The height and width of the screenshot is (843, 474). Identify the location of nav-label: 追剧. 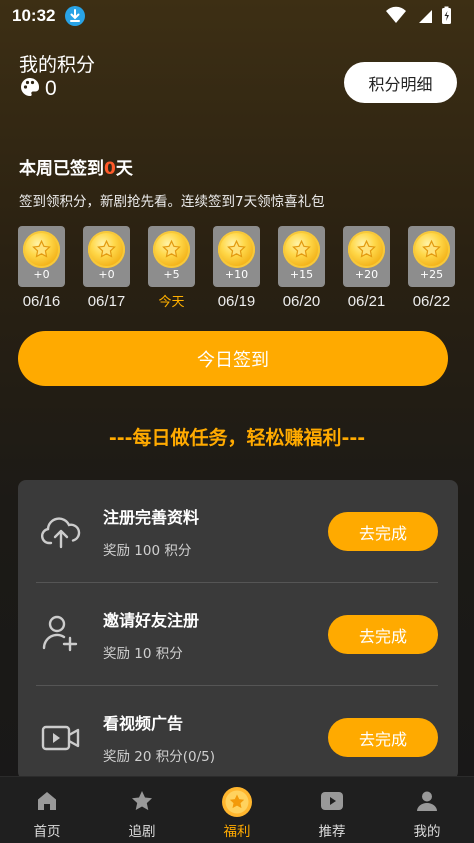
(142, 832).